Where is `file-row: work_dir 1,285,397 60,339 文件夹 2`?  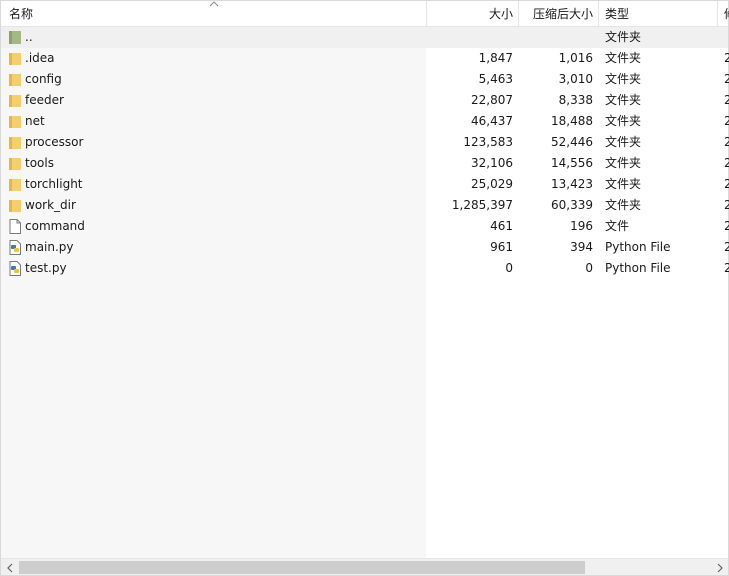
file-row: work_dir 1,285,397 60,339 文件夹 2 is located at coordinates (365, 205).